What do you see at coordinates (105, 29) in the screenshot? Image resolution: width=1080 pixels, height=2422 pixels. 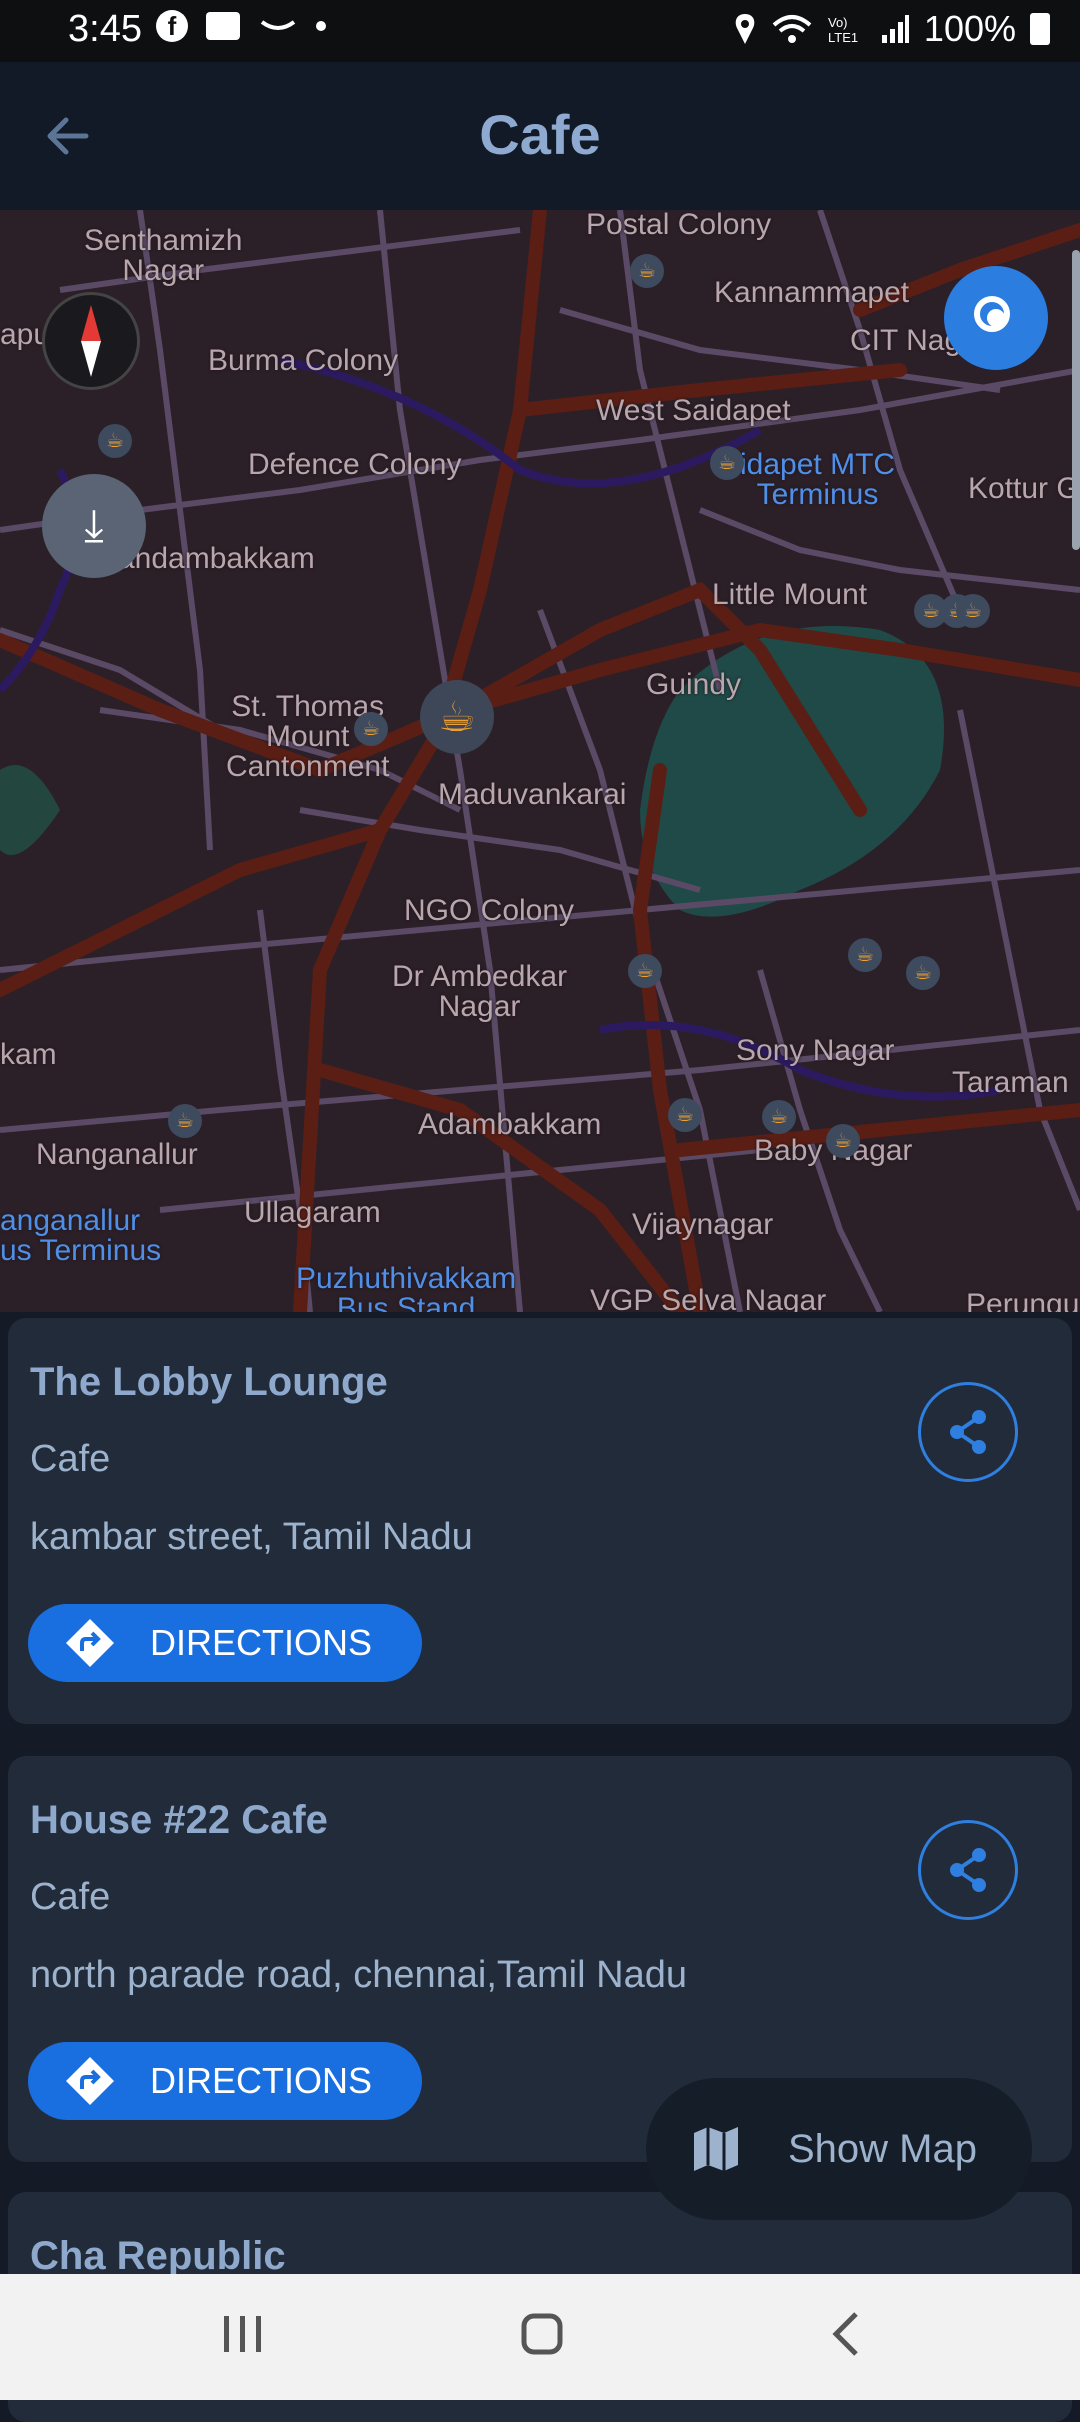 I see `status-time: 3:45` at bounding box center [105, 29].